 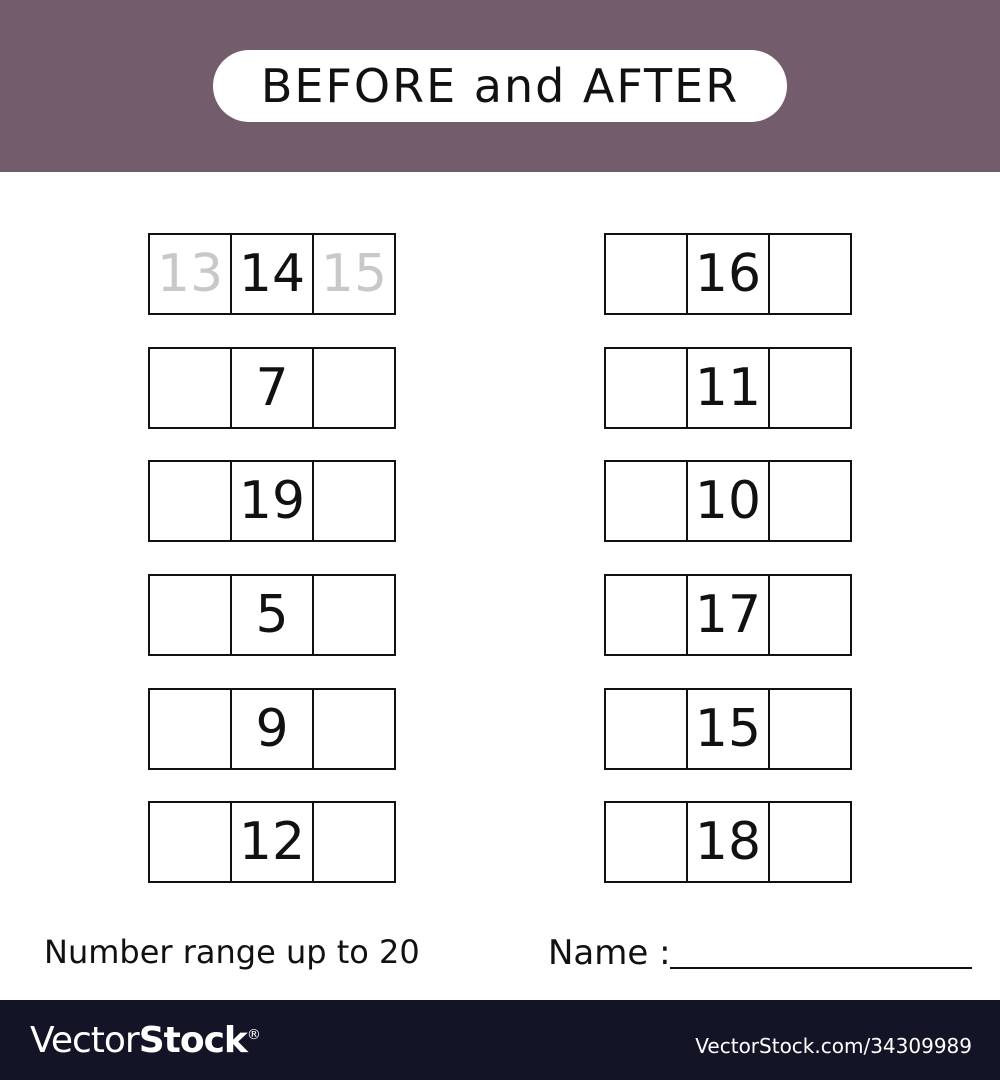 I want to click on number-cell: 16, so click(x=727, y=274).